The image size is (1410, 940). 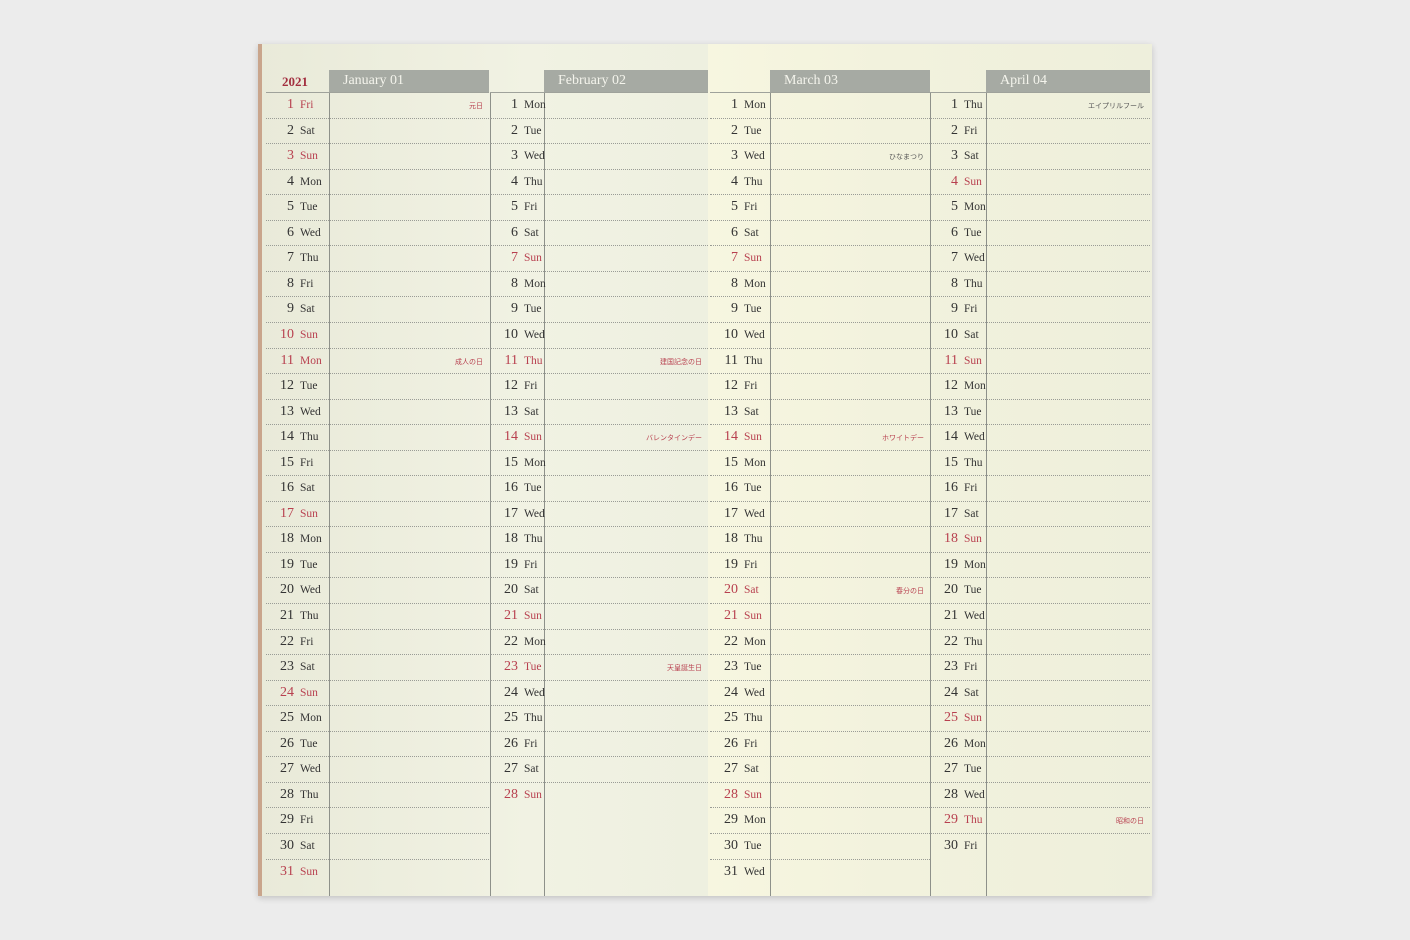 What do you see at coordinates (599, 104) in the screenshot?
I see `day-row: 1 Mon` at bounding box center [599, 104].